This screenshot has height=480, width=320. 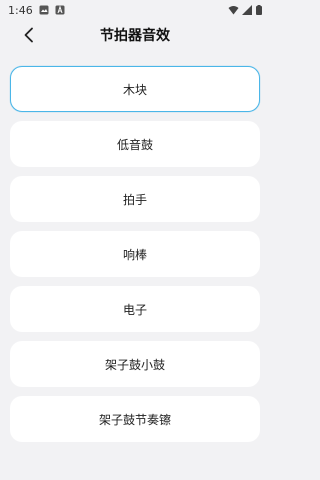 I want to click on signal-icon, so click(x=247, y=10).